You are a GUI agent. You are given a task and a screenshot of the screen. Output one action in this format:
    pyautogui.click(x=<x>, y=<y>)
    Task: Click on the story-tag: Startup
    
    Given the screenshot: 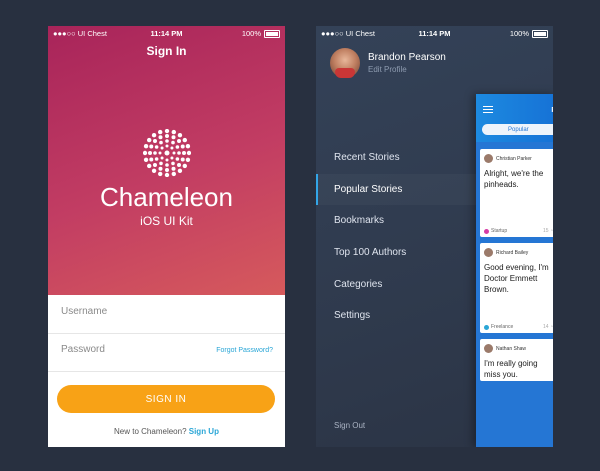 What is the action you would take?
    pyautogui.click(x=499, y=231)
    